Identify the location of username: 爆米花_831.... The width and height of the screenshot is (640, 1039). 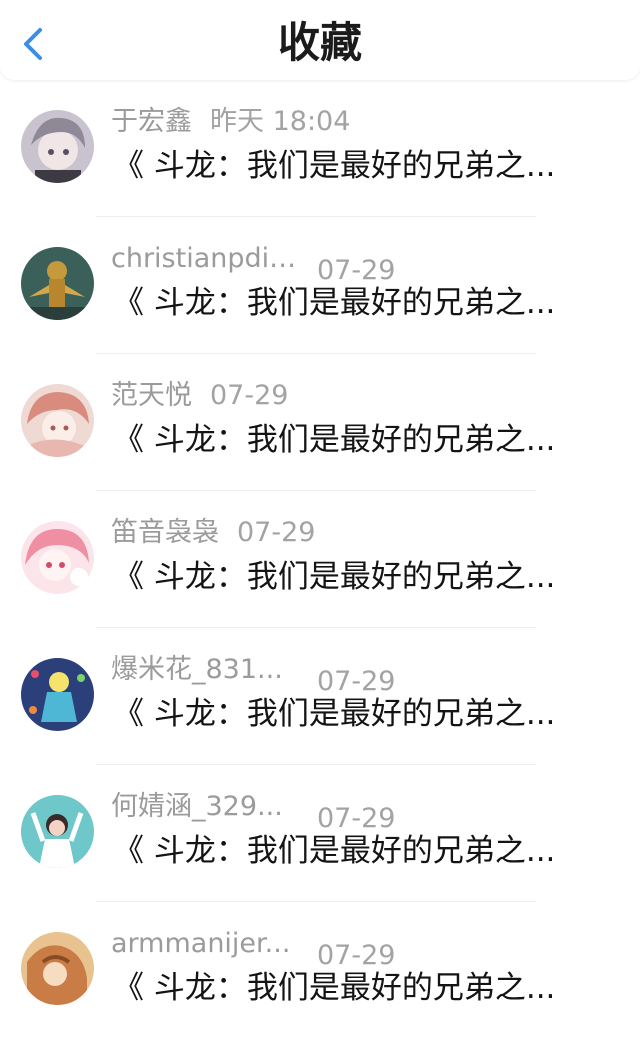
(206, 670).